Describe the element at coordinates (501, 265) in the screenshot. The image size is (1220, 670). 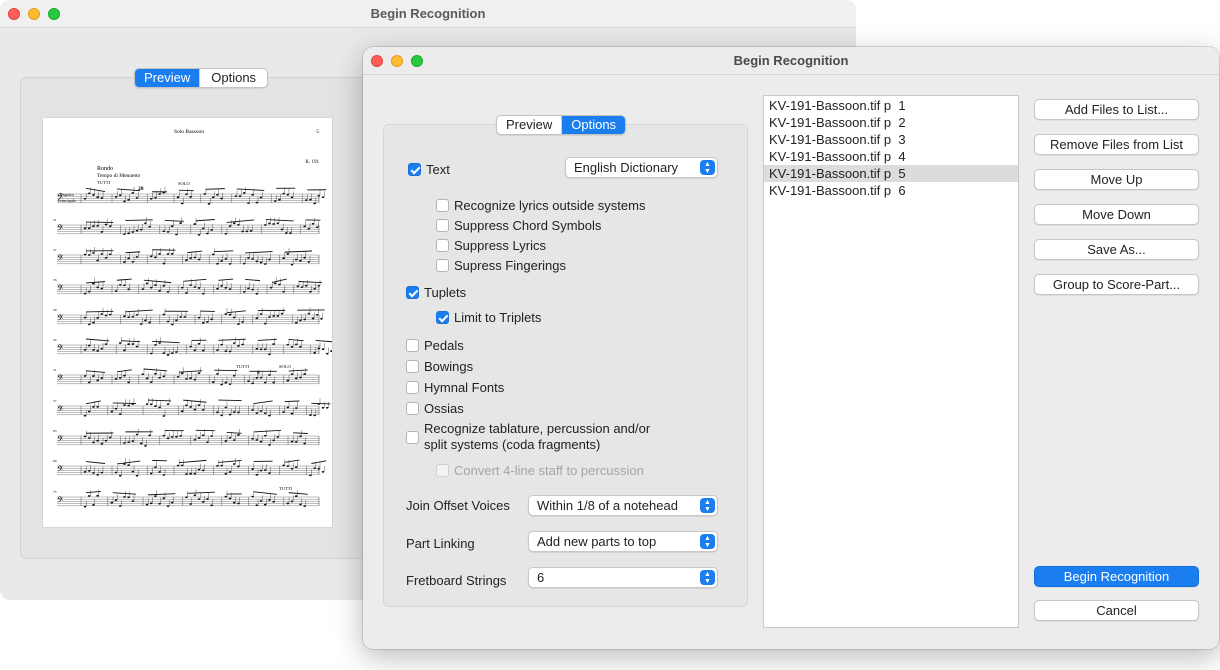
I see `option-supress-fingerings: Supress Fingerings` at that location.